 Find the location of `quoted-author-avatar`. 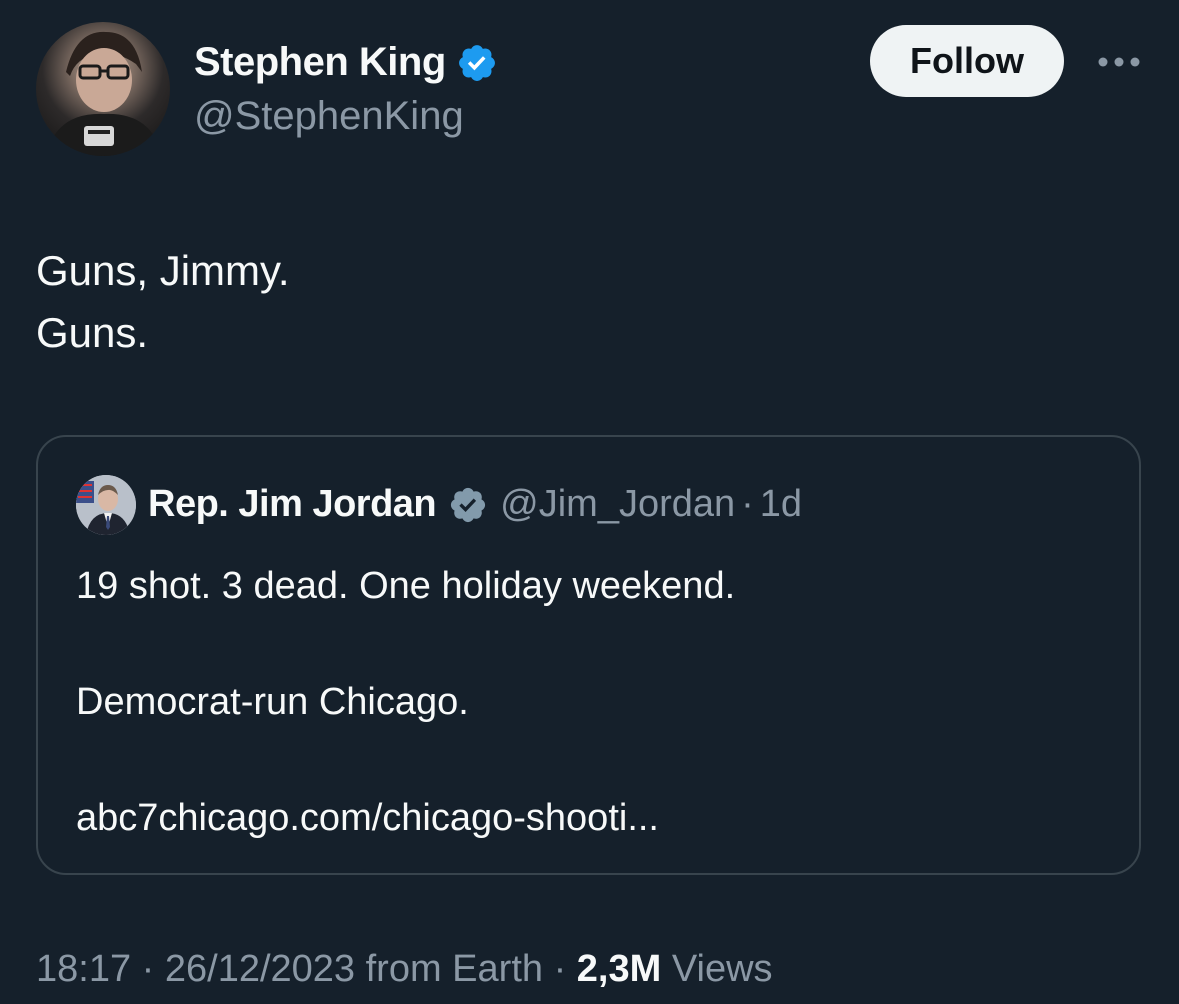

quoted-author-avatar is located at coordinates (106, 505).